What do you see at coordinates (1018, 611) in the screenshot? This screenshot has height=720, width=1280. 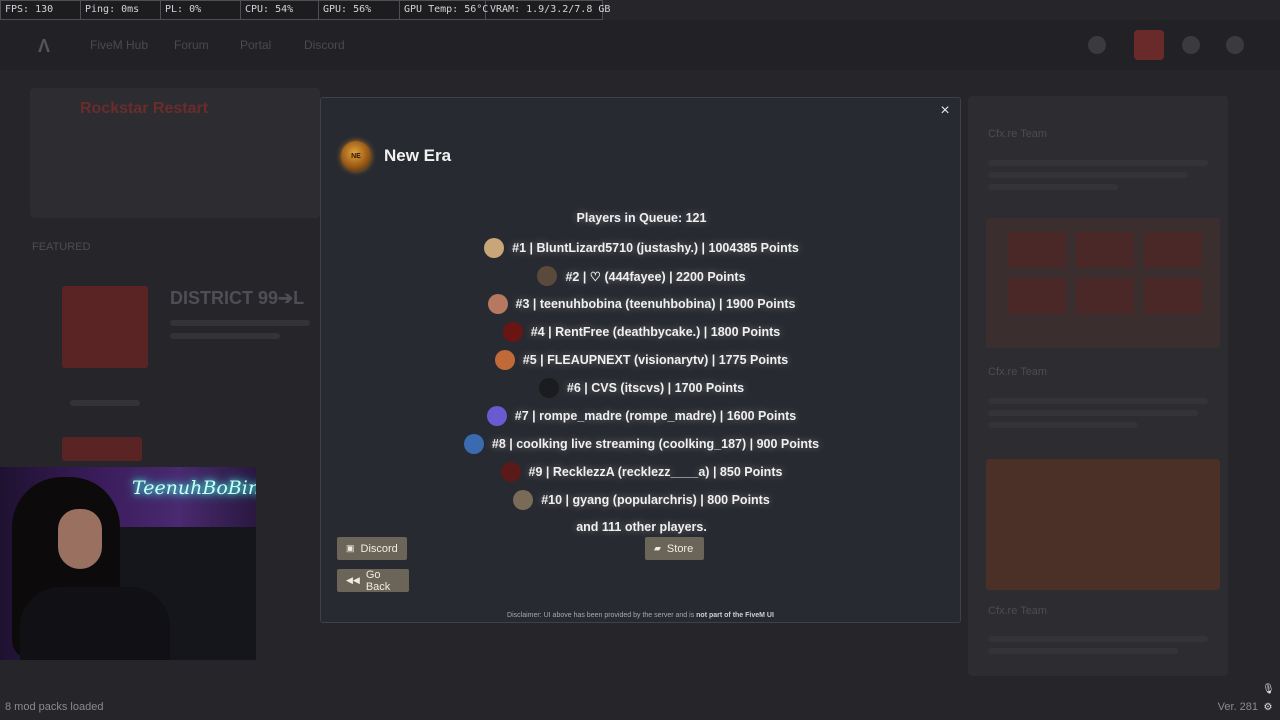 I see `news-author-3: Cfx.re Team` at bounding box center [1018, 611].